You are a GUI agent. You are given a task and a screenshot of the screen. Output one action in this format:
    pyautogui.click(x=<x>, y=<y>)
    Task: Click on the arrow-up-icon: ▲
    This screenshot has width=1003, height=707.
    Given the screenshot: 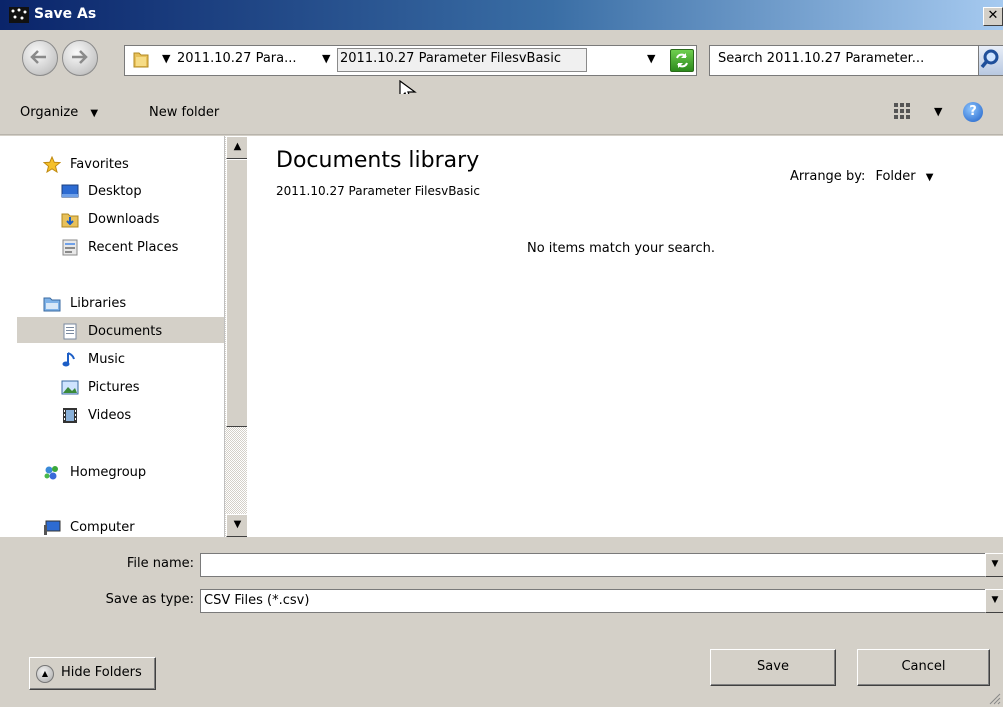 What is the action you would take?
    pyautogui.click(x=237, y=146)
    